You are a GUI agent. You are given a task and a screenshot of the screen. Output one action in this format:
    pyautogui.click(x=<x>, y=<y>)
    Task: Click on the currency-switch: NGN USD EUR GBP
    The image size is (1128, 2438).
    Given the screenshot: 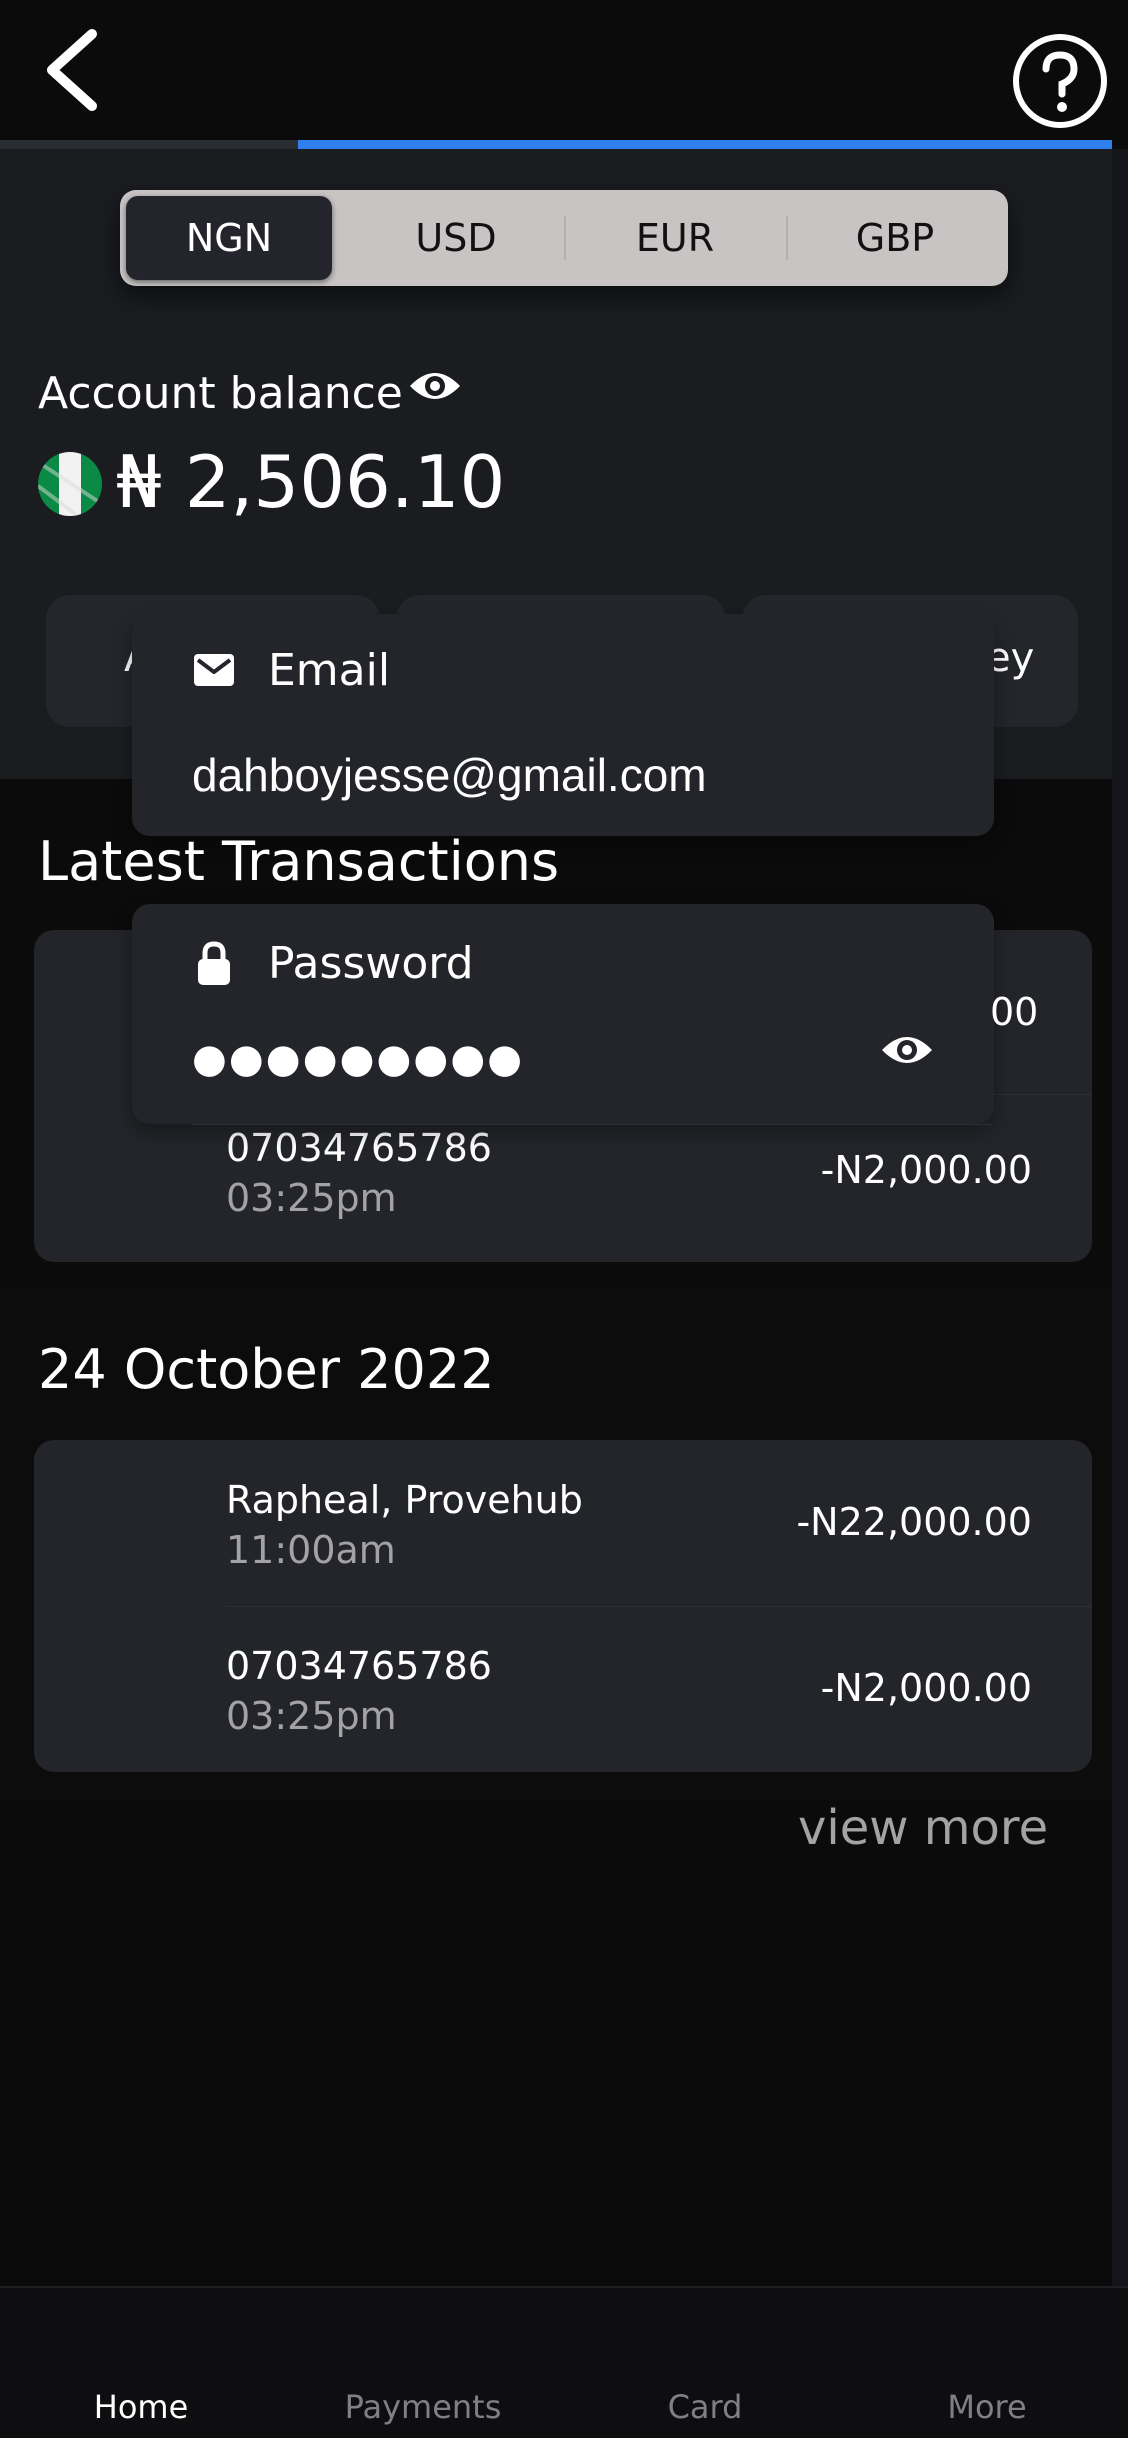 What is the action you would take?
    pyautogui.click(x=564, y=238)
    